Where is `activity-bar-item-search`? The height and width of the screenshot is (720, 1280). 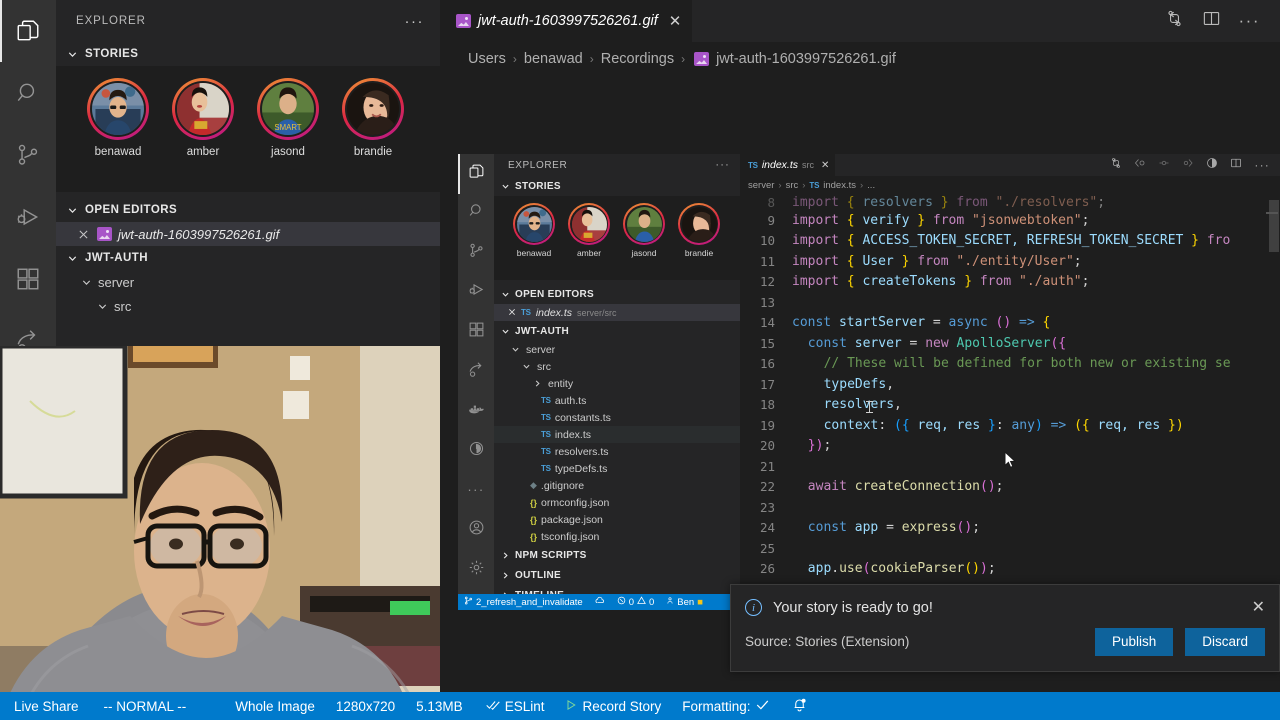
activity-bar-item-search is located at coordinates (28, 93).